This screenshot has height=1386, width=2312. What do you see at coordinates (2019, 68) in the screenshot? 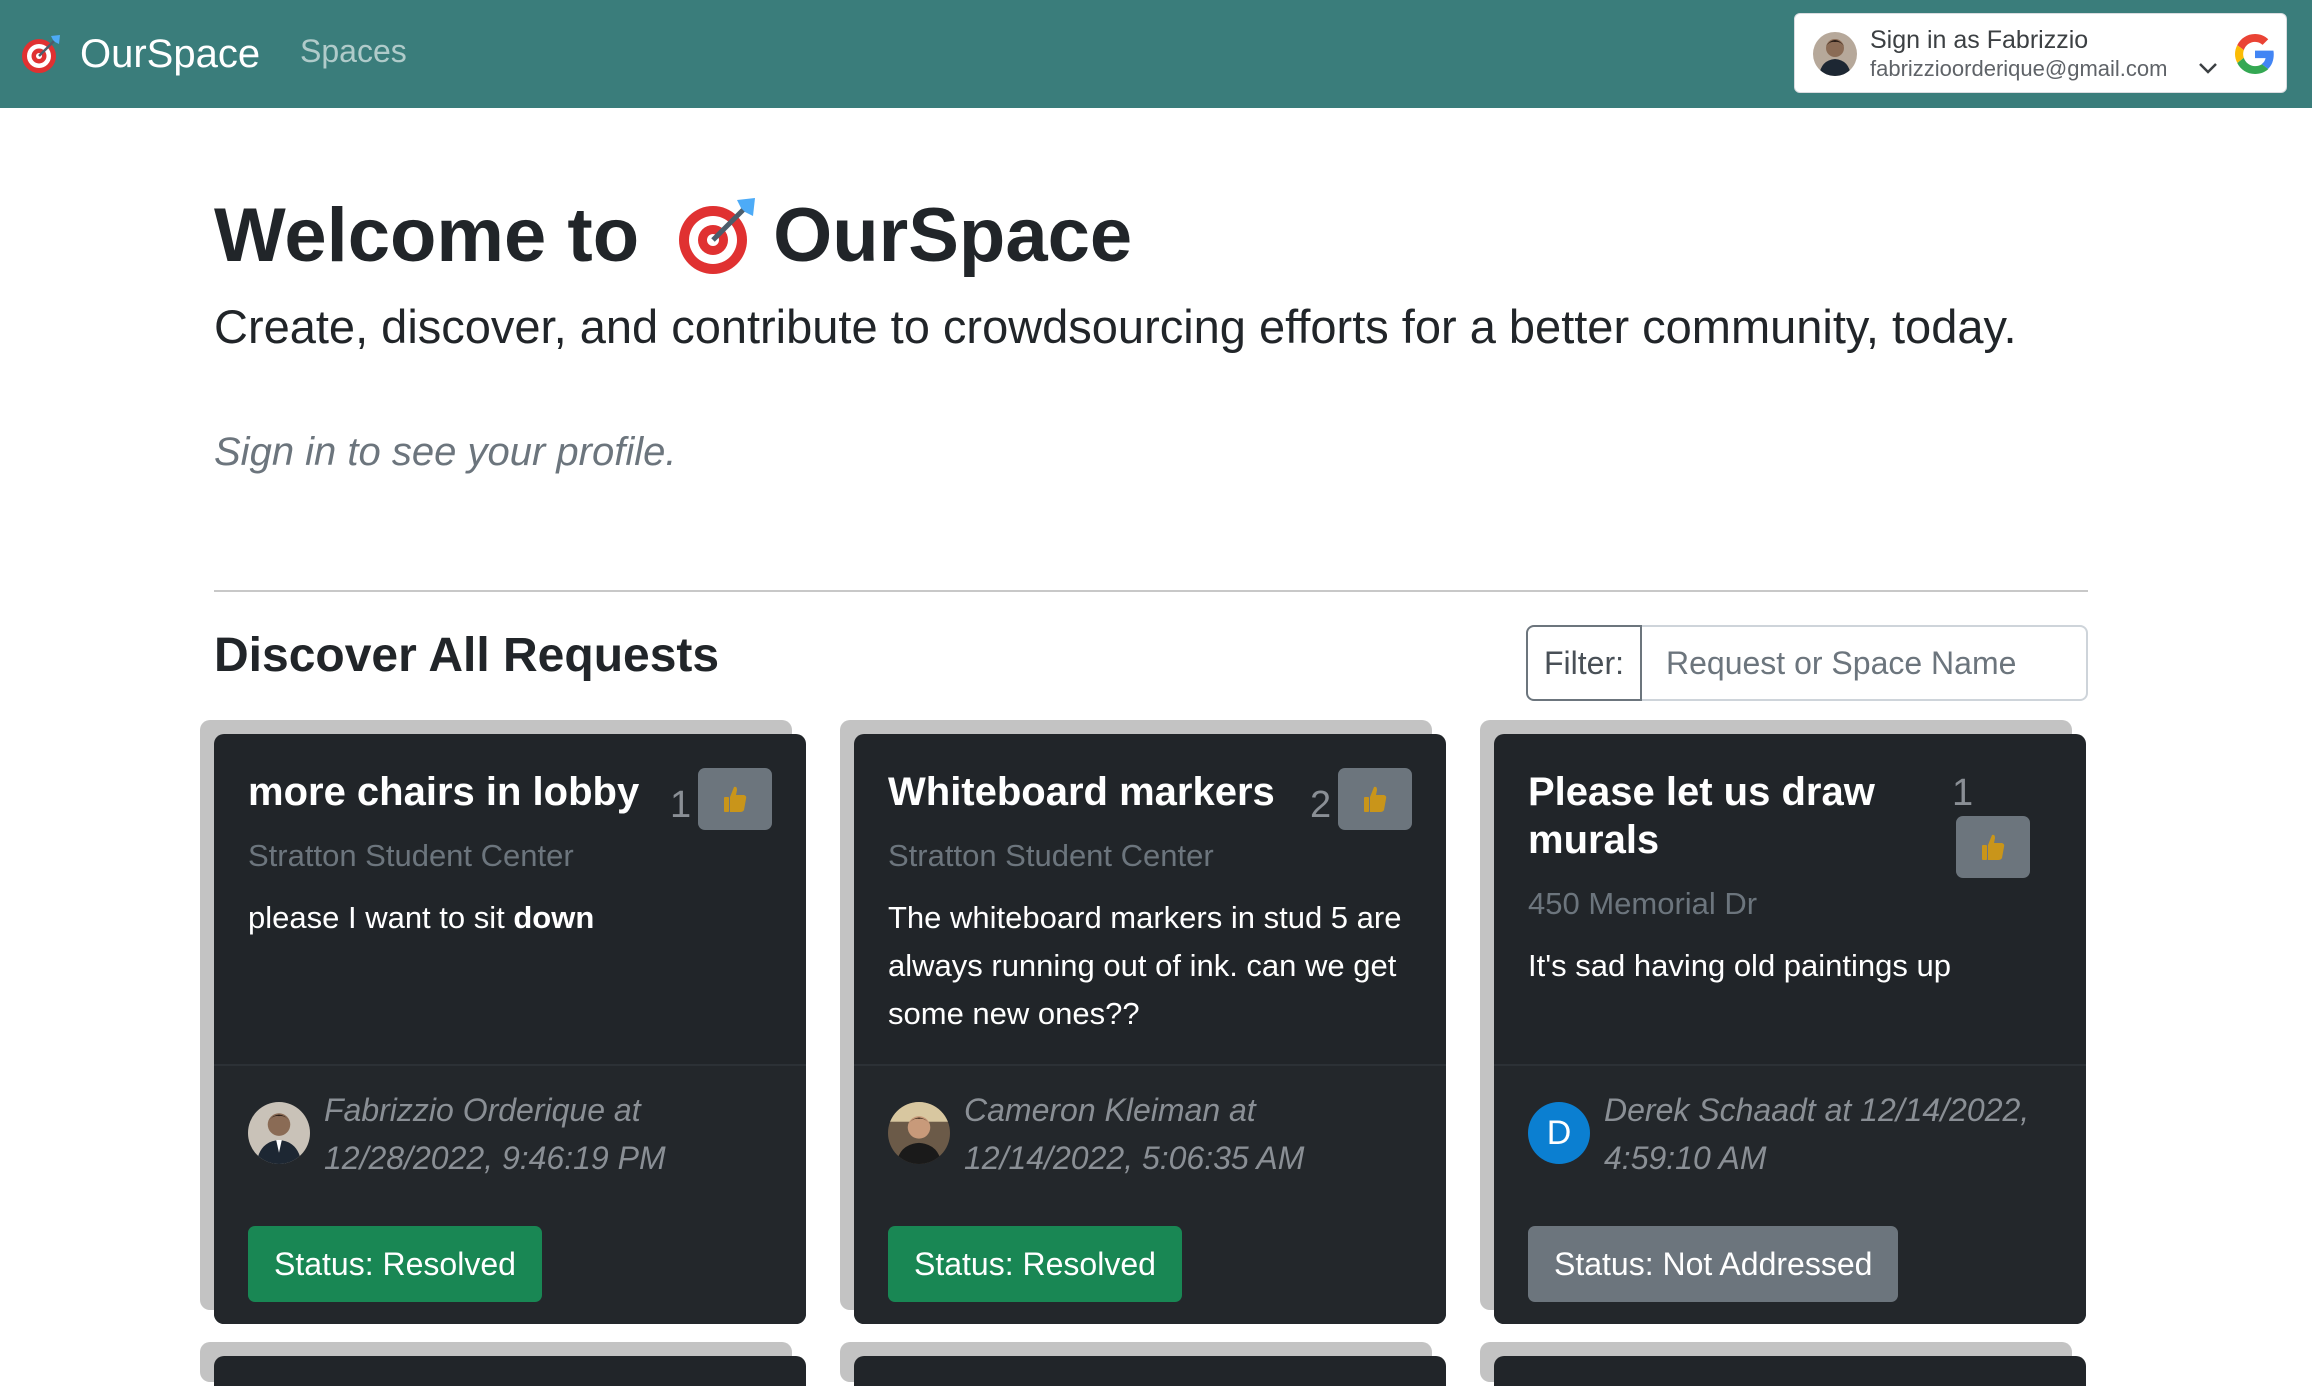
I see `signin-email: fabrizzioorderique@gmail.com` at bounding box center [2019, 68].